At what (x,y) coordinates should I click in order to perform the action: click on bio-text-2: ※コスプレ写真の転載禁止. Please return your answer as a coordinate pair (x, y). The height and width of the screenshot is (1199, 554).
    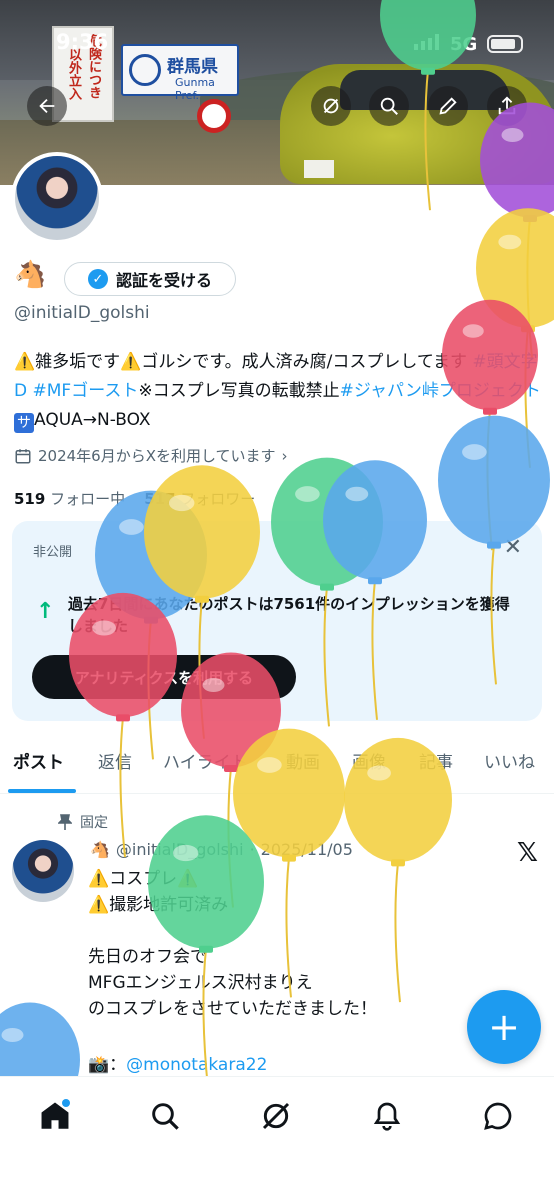
    Looking at the image, I should click on (239, 391).